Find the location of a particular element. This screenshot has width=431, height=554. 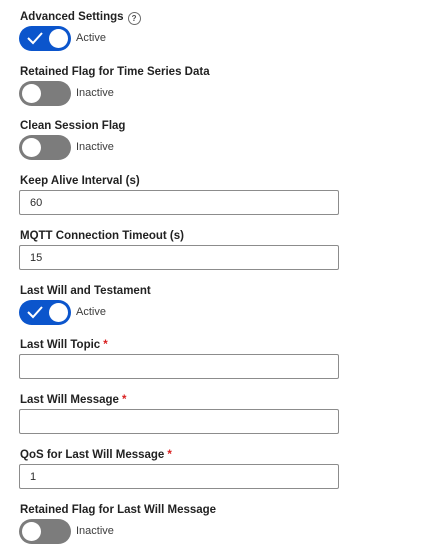

advanced-settings-label-row: Advanced Settings? is located at coordinates (80, 18).